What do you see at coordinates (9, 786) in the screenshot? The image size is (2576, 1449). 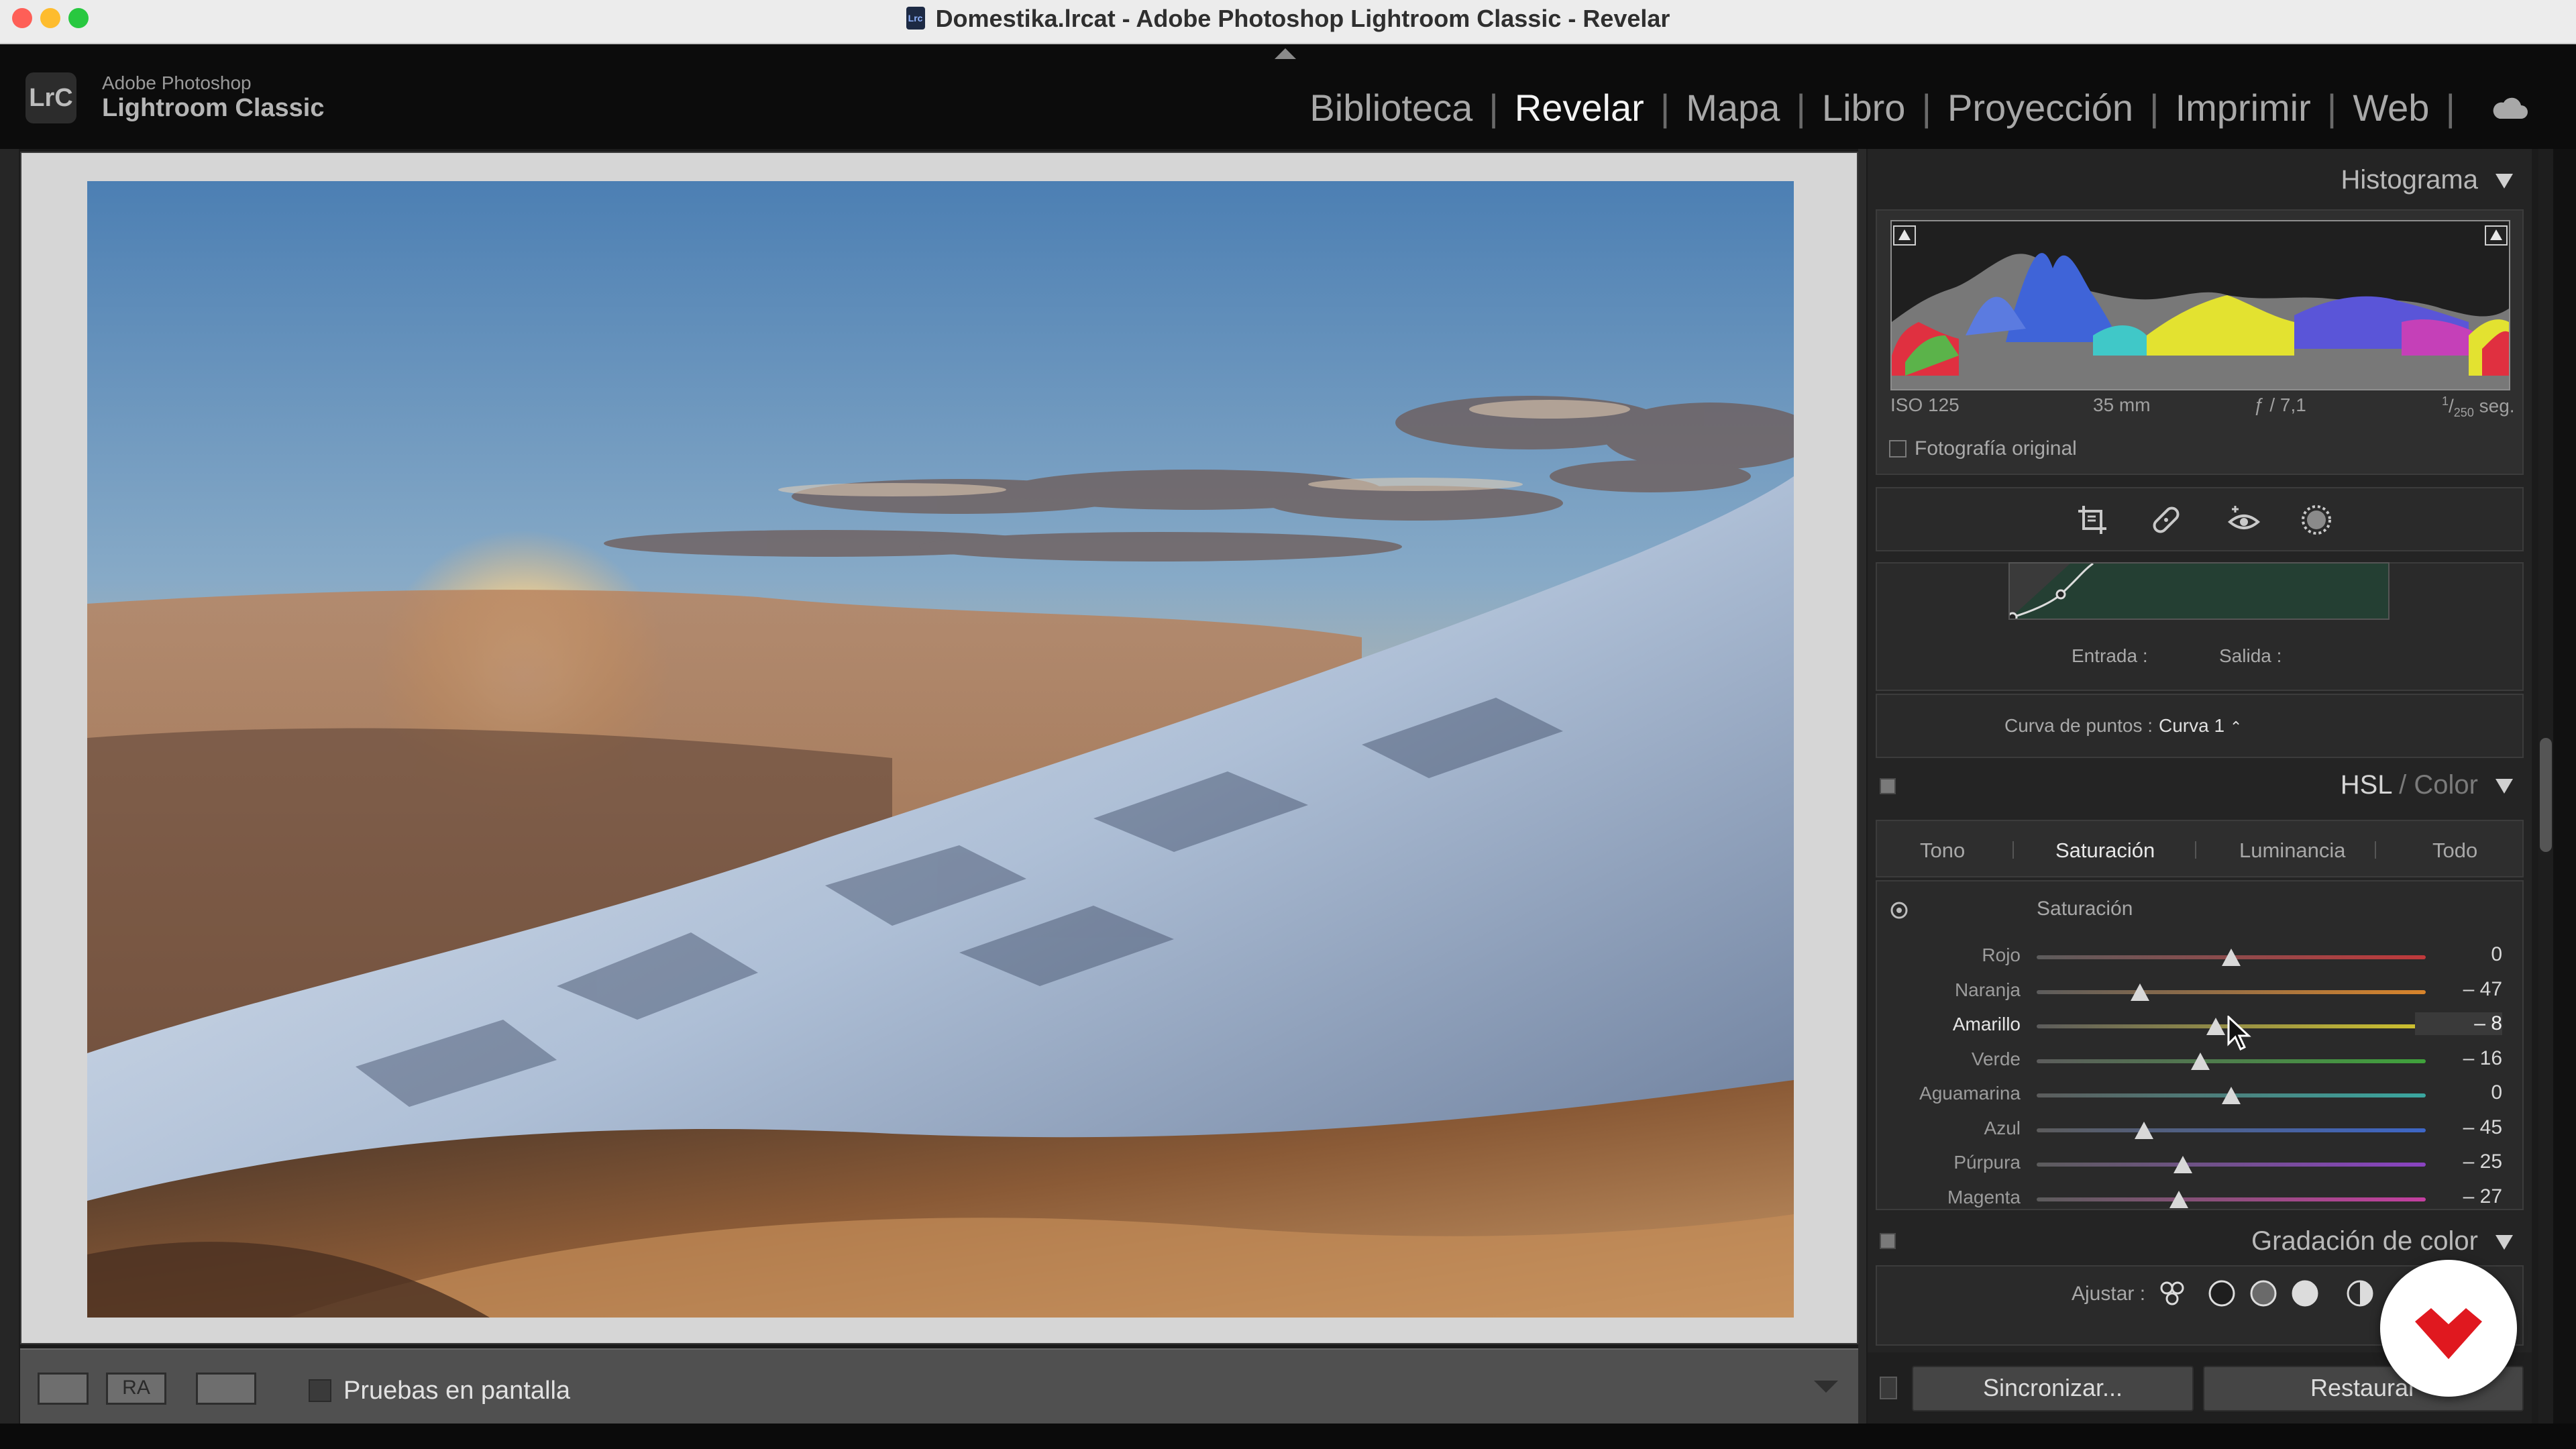 I see `left-panel-edge` at bounding box center [9, 786].